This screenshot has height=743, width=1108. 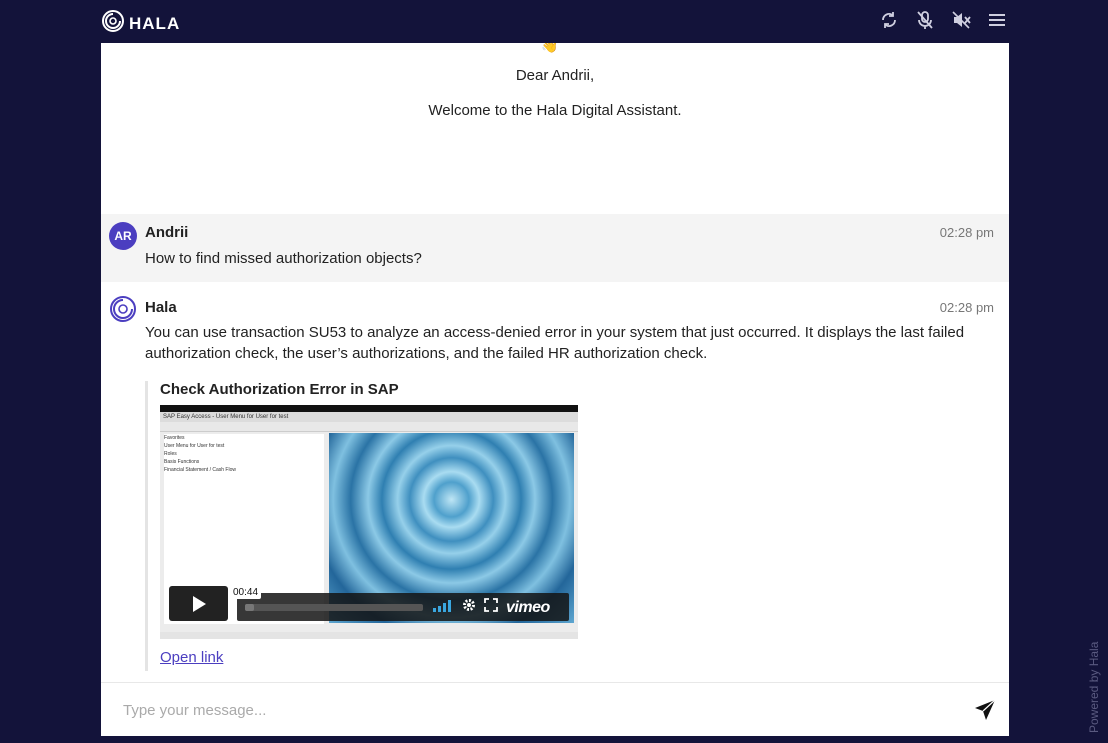 What do you see at coordinates (997, 20) in the screenshot?
I see `menu-icon` at bounding box center [997, 20].